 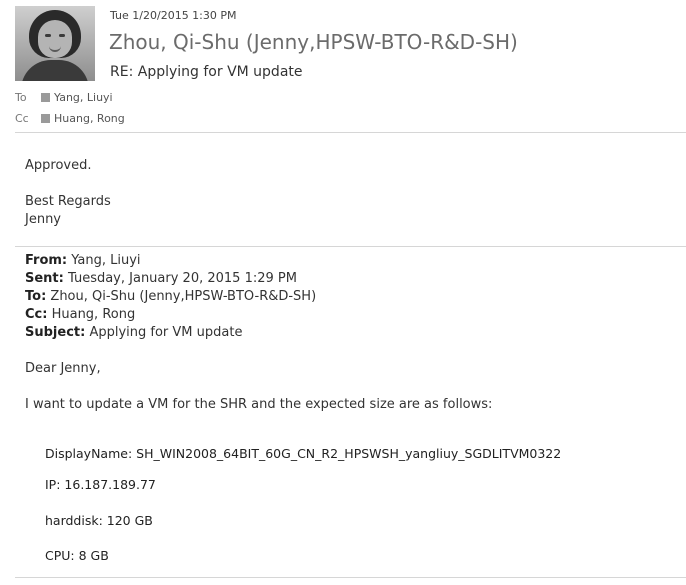 I want to click on header-divider, so click(x=350, y=132).